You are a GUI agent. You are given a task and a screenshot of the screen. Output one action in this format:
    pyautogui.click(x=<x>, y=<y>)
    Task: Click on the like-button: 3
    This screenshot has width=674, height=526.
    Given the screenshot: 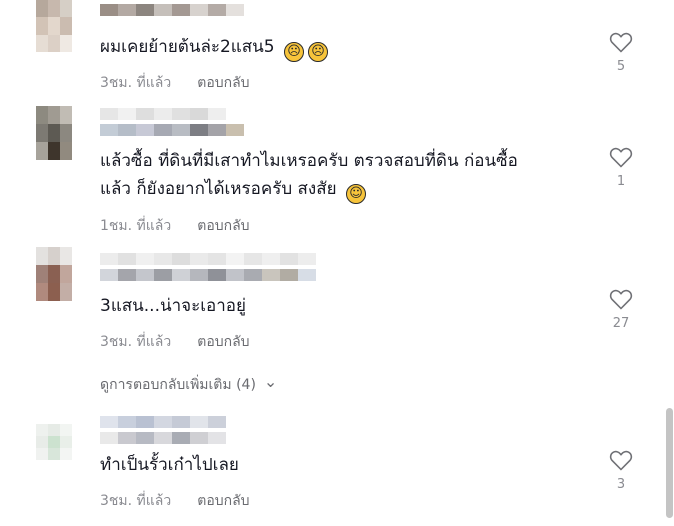 What is the action you would take?
    pyautogui.click(x=621, y=470)
    